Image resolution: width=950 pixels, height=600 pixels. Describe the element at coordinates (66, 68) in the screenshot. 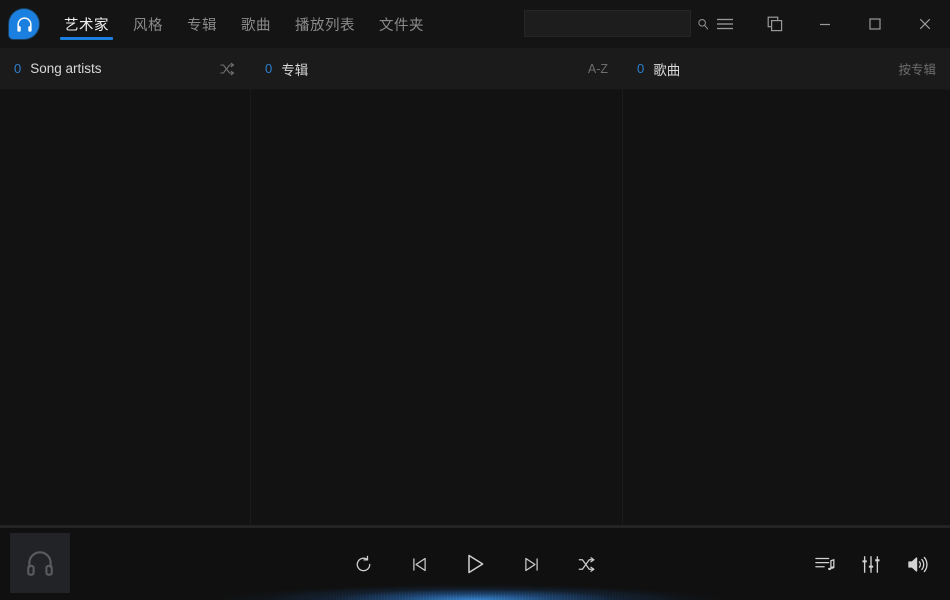

I see `artists-title: Song artists` at that location.